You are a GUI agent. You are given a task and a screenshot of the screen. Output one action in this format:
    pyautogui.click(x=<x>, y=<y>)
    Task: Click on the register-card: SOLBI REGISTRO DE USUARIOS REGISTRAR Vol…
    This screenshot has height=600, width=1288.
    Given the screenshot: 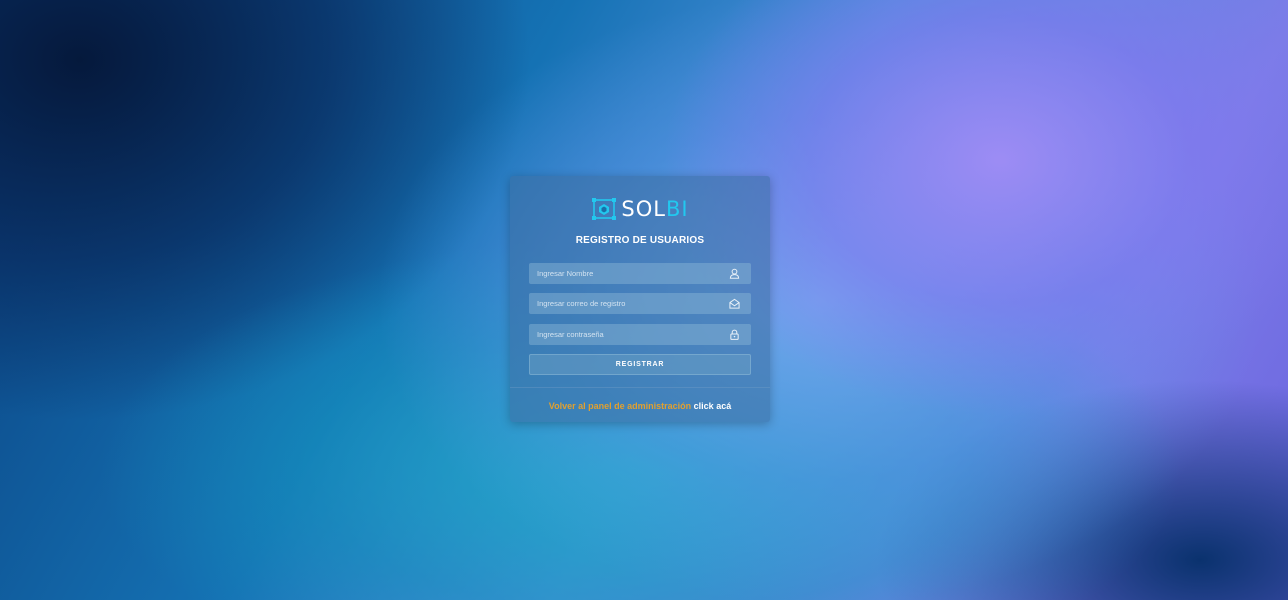 What is the action you would take?
    pyautogui.click(x=640, y=299)
    